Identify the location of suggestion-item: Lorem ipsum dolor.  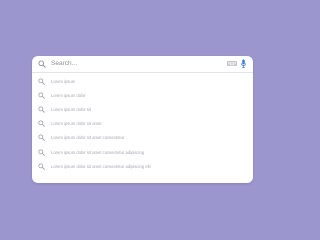
(142, 96).